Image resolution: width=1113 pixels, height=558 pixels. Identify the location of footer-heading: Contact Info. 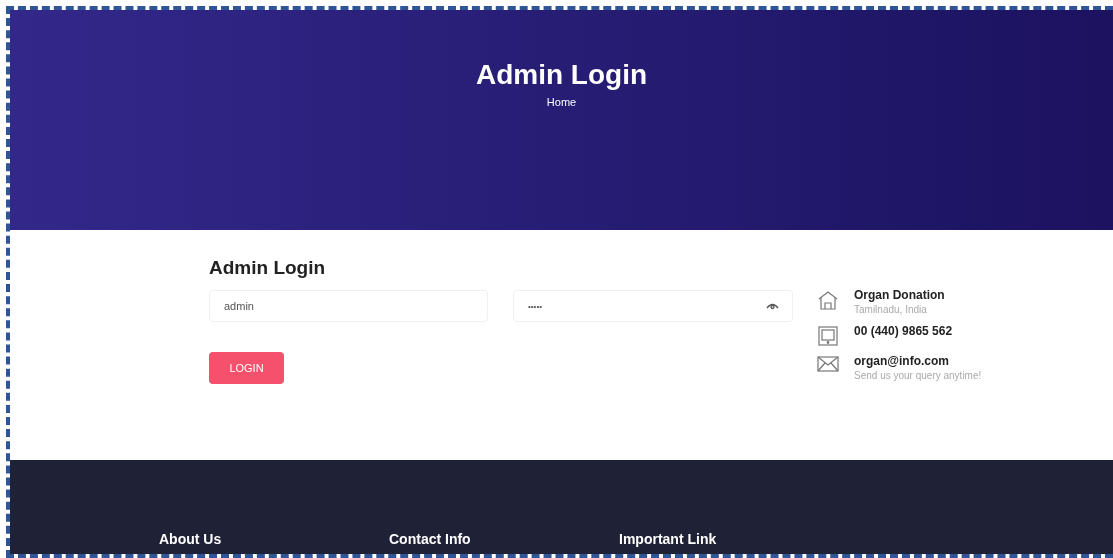
(430, 539).